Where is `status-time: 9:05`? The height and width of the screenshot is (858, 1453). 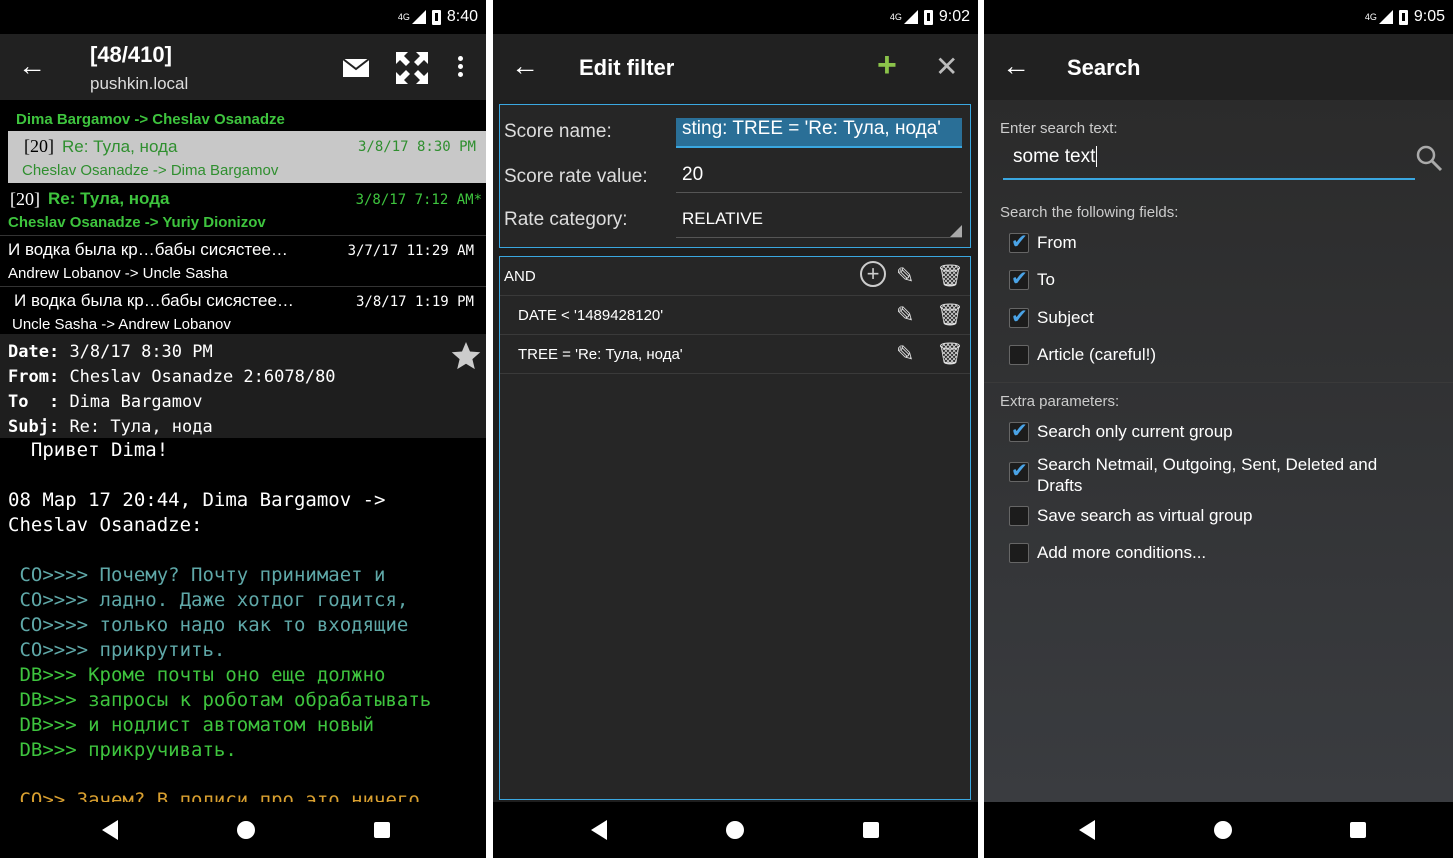
status-time: 9:05 is located at coordinates (1429, 16).